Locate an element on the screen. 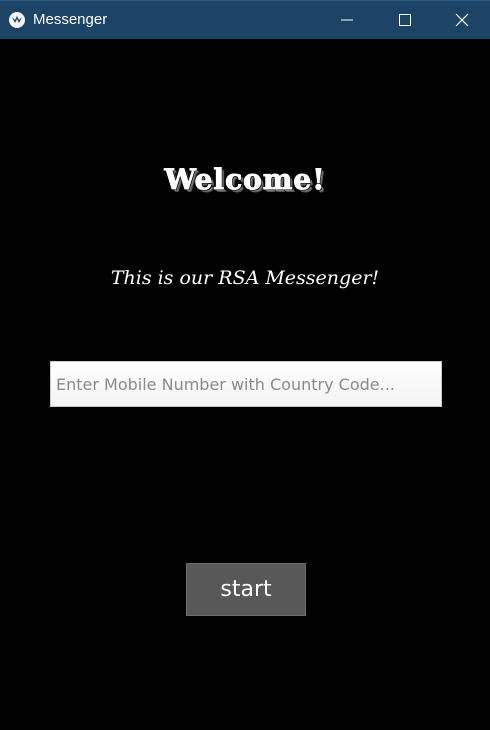  close-button is located at coordinates (461, 20).